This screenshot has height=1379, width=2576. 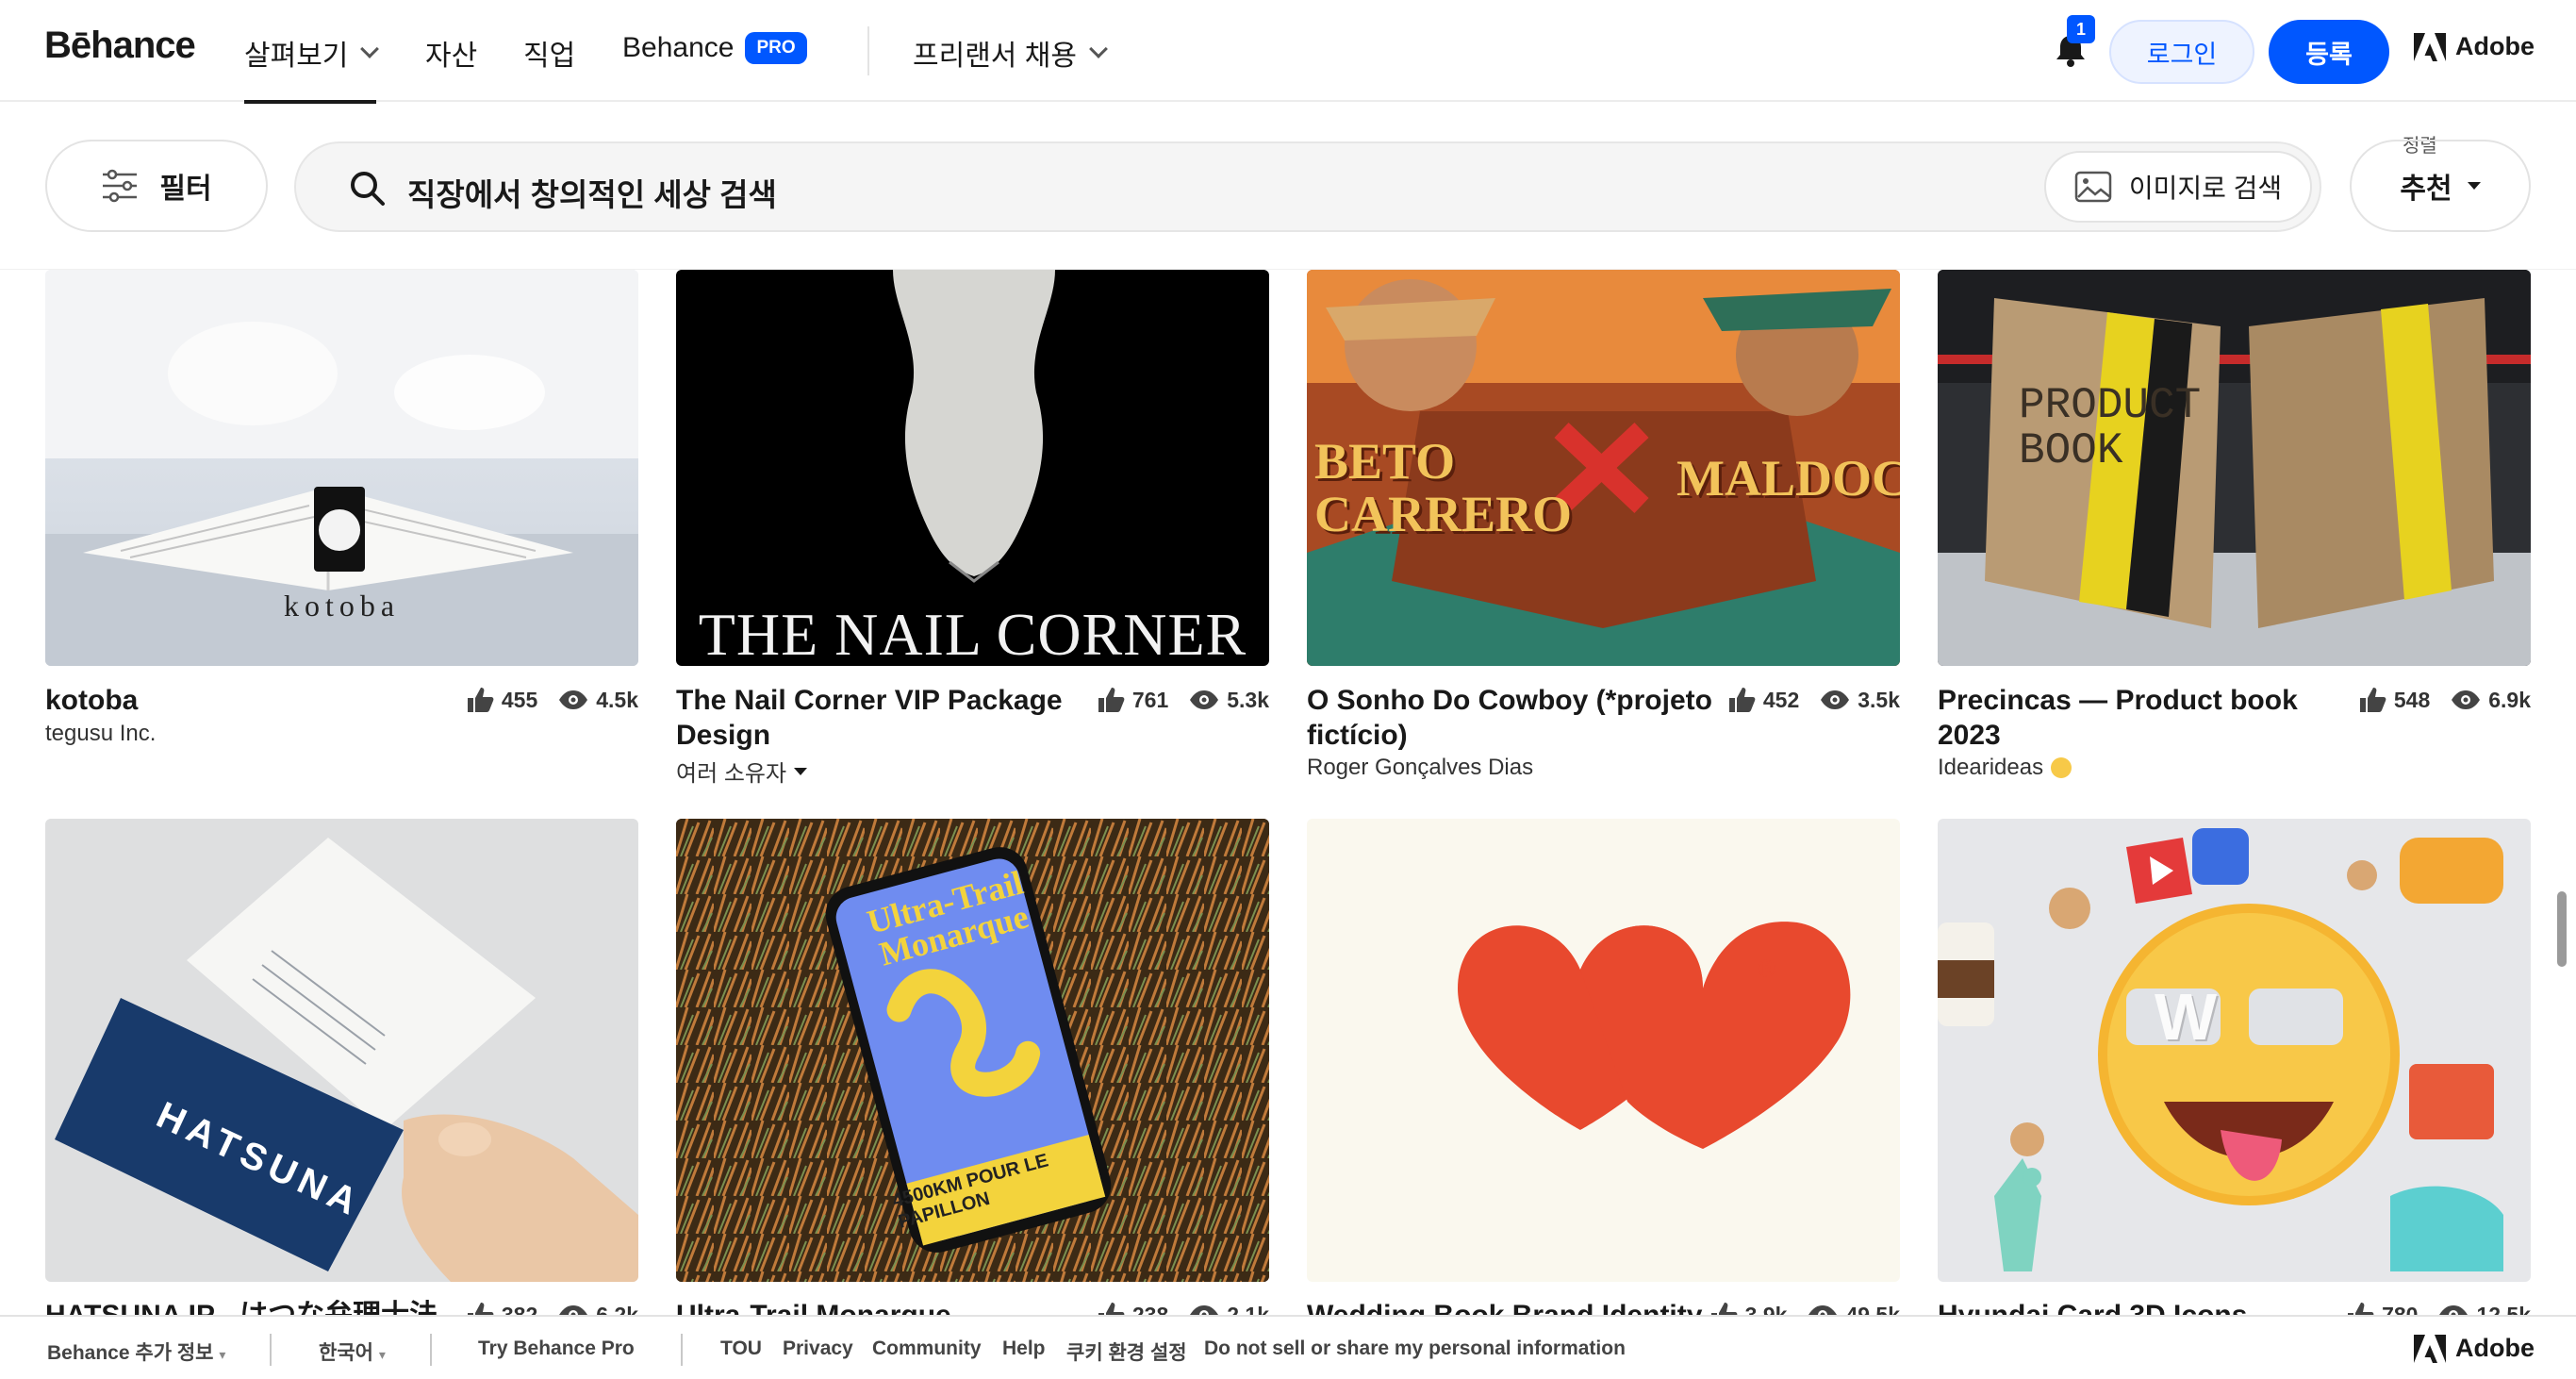 I want to click on project-stats: 455 4.5k, so click(x=552, y=700).